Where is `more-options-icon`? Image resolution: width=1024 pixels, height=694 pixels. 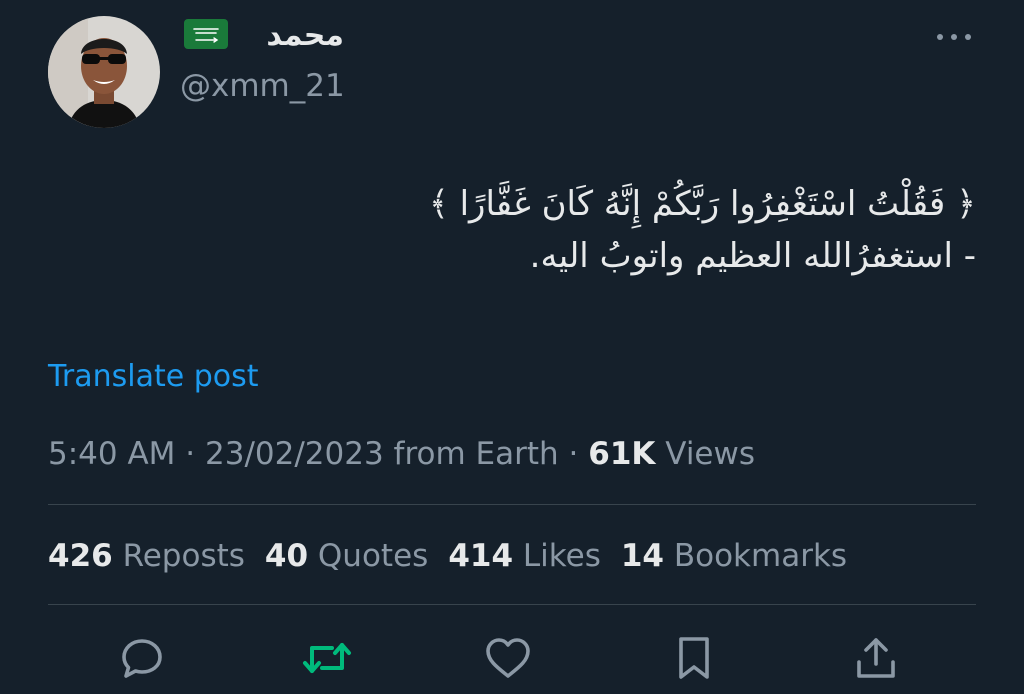 more-options-icon is located at coordinates (954, 37).